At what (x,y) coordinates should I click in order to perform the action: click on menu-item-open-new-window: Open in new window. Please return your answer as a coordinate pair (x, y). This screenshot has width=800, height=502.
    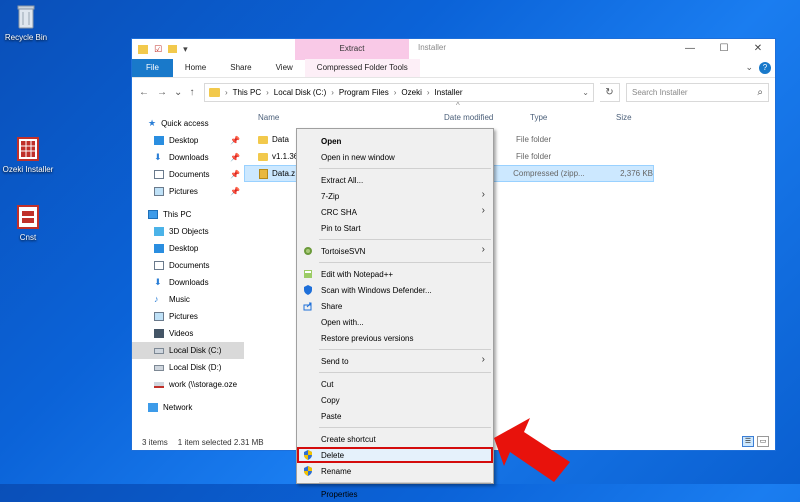
    Looking at the image, I should click on (395, 157).